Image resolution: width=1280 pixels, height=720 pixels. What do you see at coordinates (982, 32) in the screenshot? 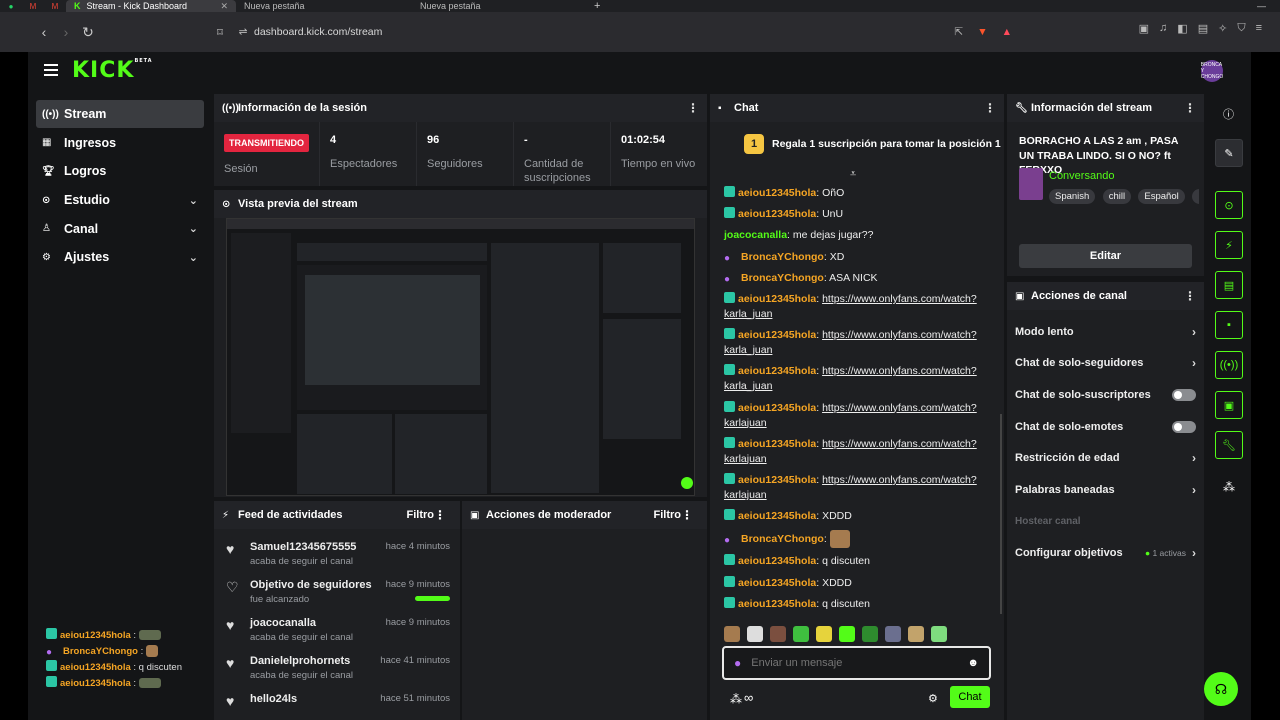
I see `brave-shield-icon: ▼` at bounding box center [982, 32].